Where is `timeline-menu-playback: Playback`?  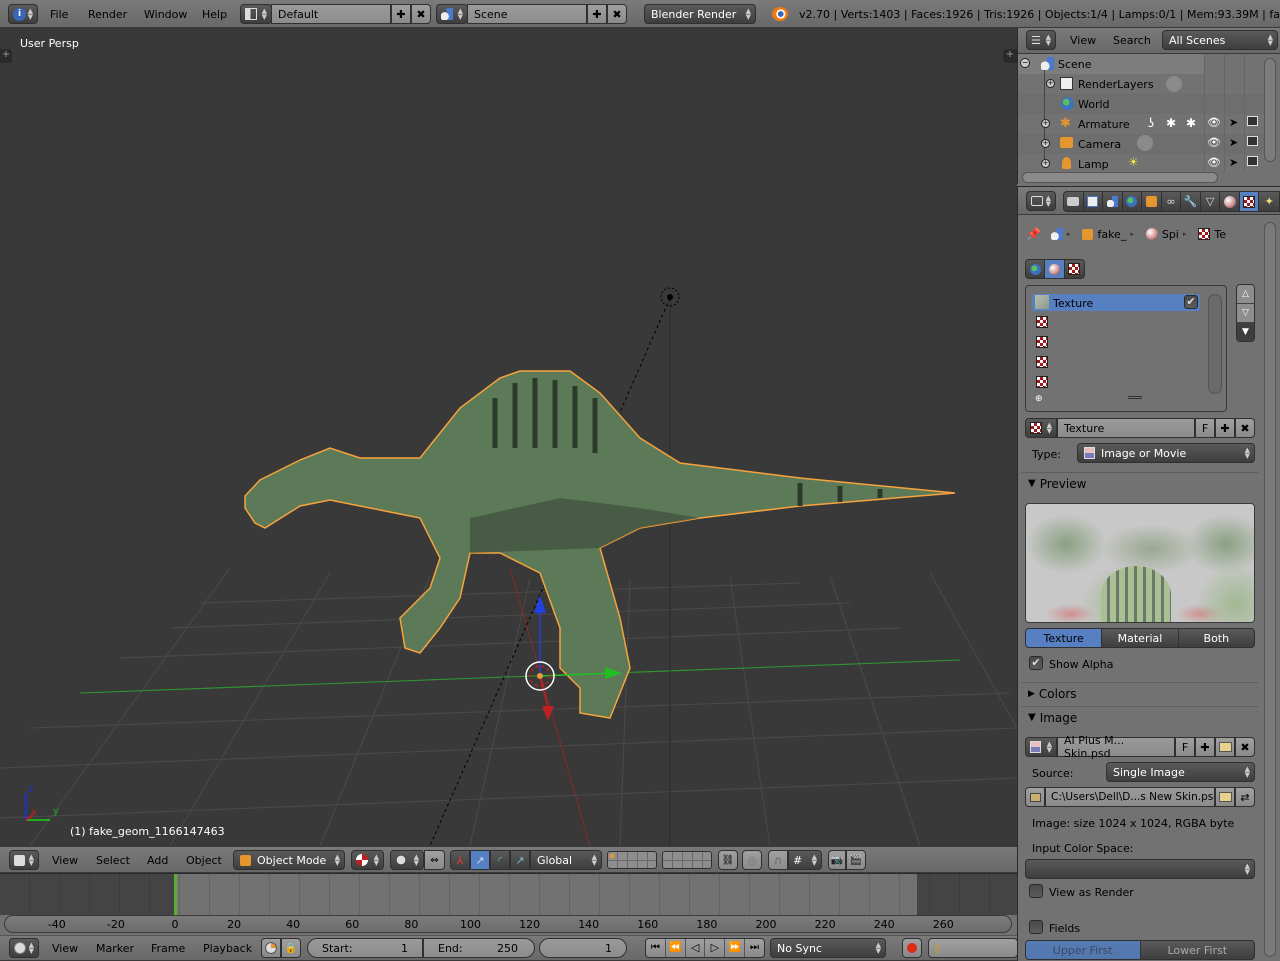
timeline-menu-playback: Playback is located at coordinates (227, 948).